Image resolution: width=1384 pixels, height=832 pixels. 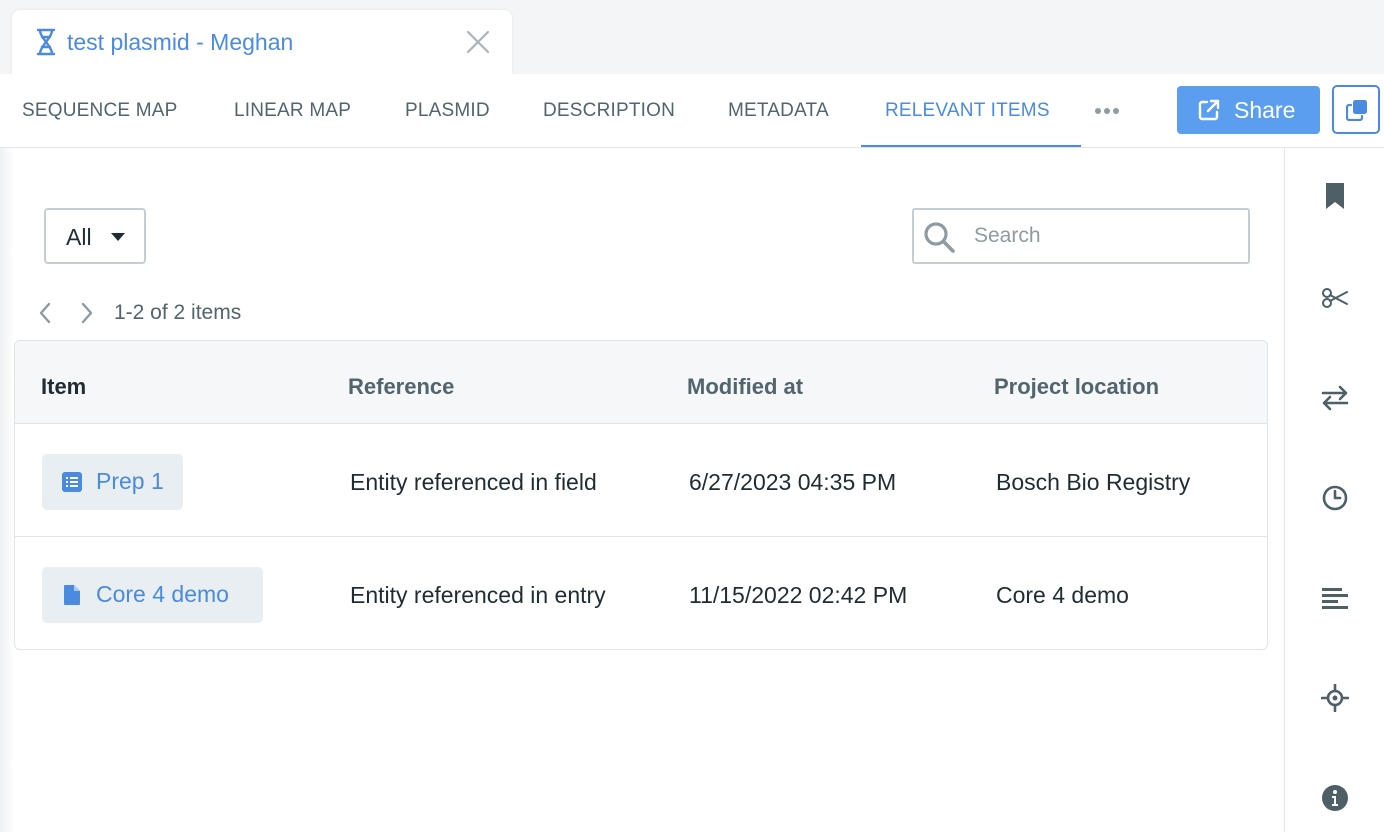 What do you see at coordinates (162, 594) in the screenshot?
I see `item-label: Core 4 demo` at bounding box center [162, 594].